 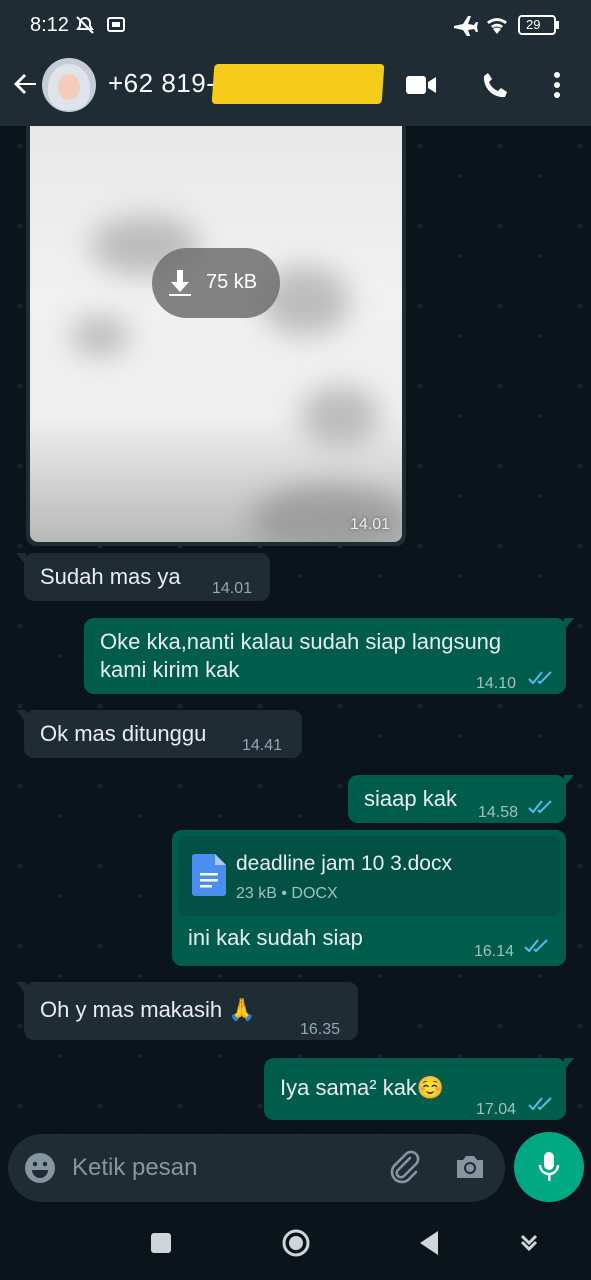 What do you see at coordinates (26, 84) in the screenshot?
I see `back-arrow-icon` at bounding box center [26, 84].